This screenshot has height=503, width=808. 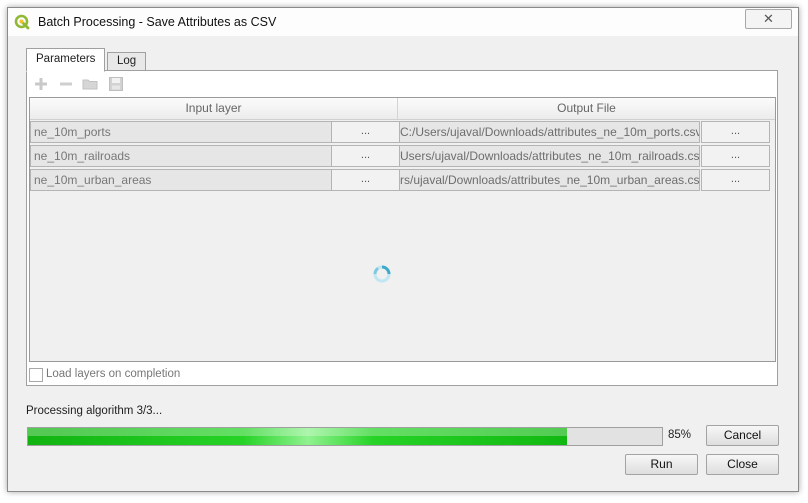 What do you see at coordinates (66, 84) in the screenshot?
I see `remove-row-icon` at bounding box center [66, 84].